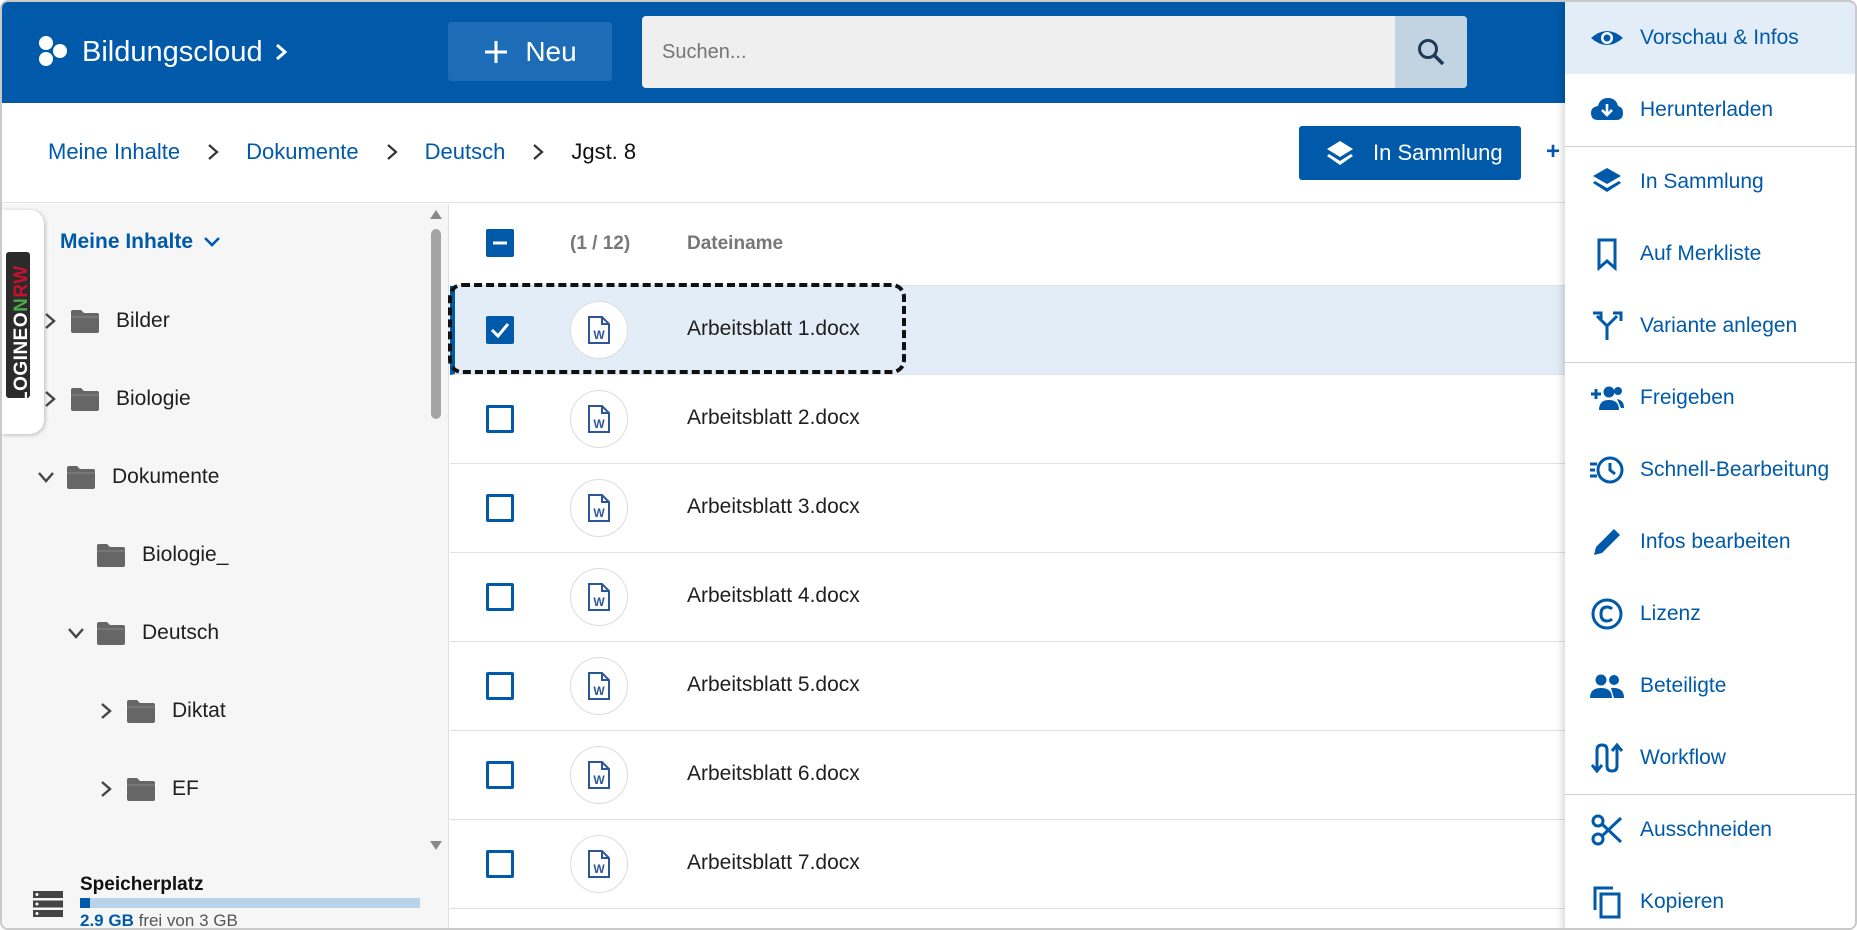 The image size is (1857, 930). What do you see at coordinates (1706, 829) in the screenshot?
I see `menu-item-label: Ausschneiden` at bounding box center [1706, 829].